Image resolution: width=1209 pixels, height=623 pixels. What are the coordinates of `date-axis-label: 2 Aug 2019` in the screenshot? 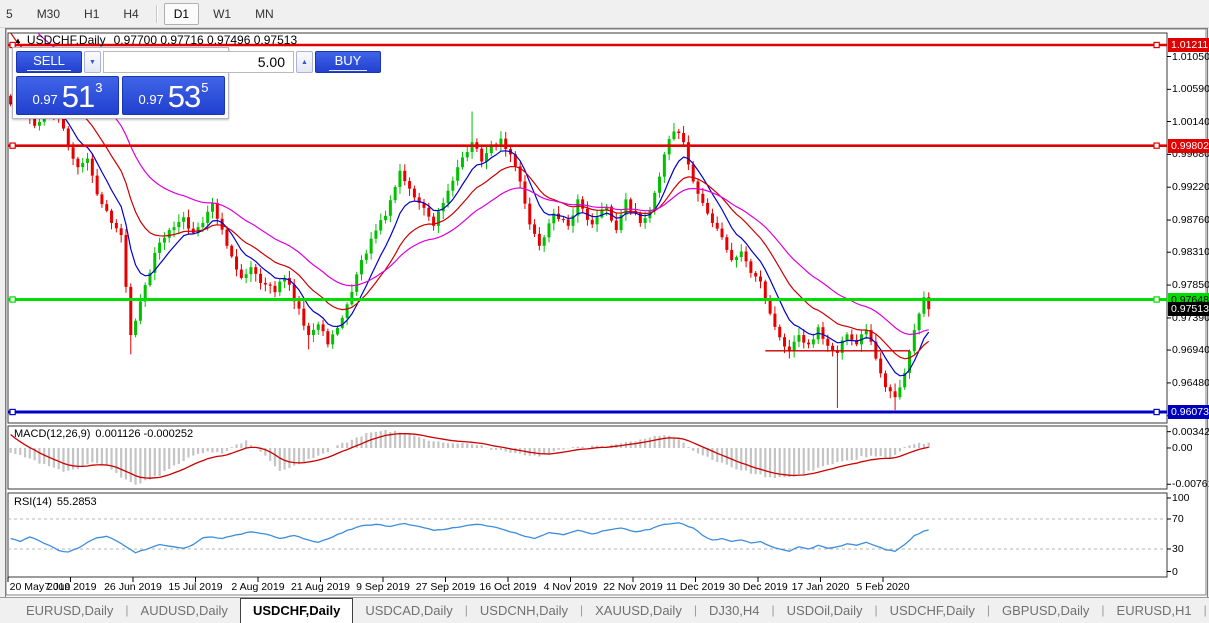 It's located at (258, 587).